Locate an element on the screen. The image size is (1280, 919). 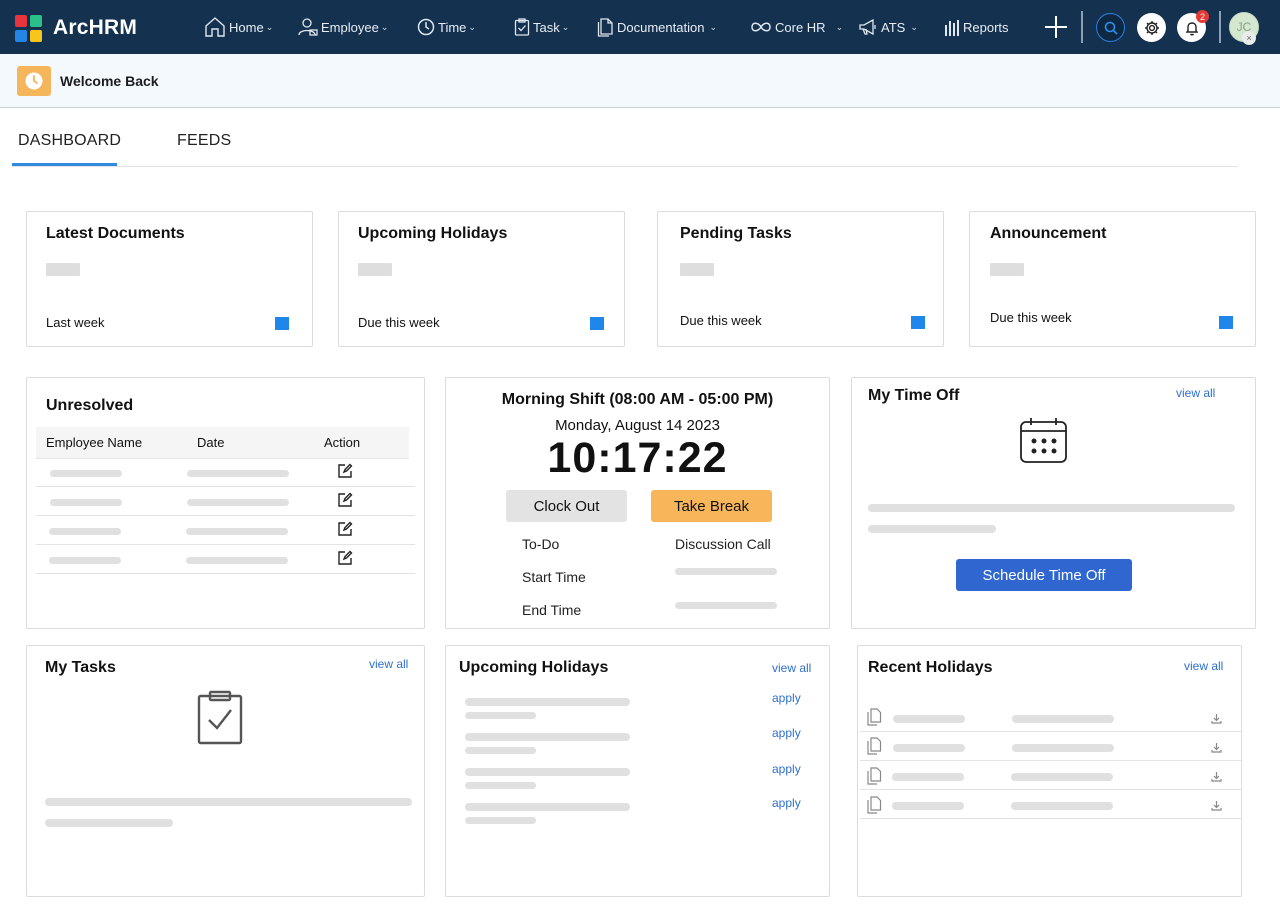
pending-tasks-card: Pending Tasks Due this week is located at coordinates (800, 279).